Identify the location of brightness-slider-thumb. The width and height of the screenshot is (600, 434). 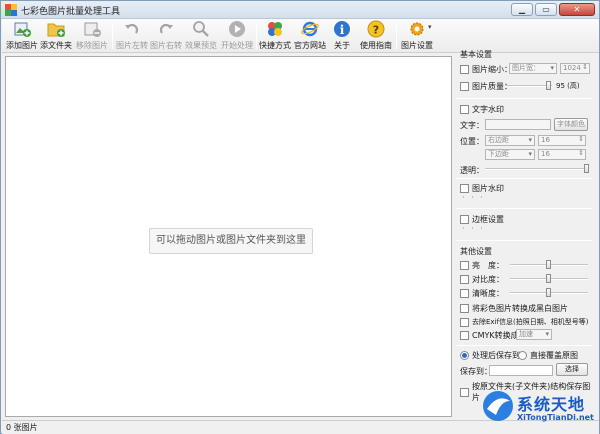
(548, 264).